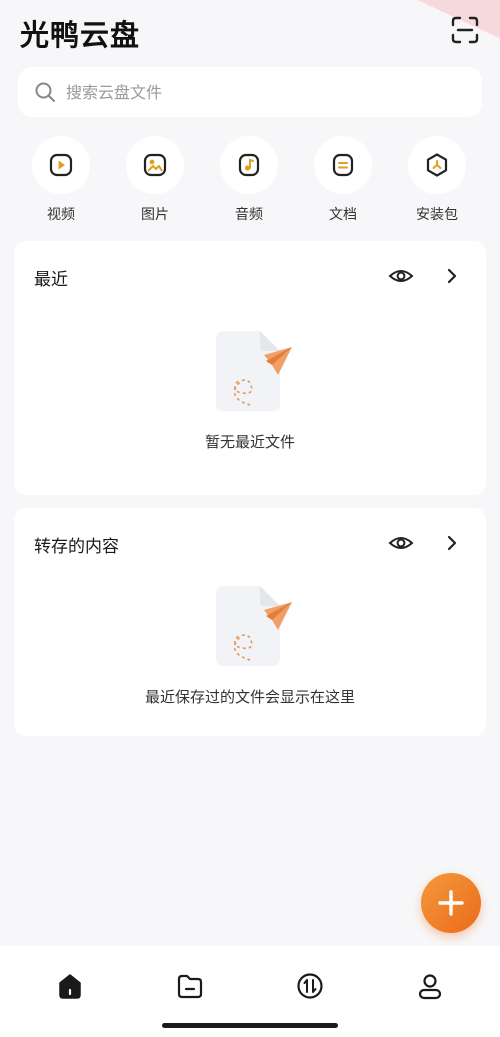 The height and width of the screenshot is (1037, 500). I want to click on folder-icon, so click(190, 986).